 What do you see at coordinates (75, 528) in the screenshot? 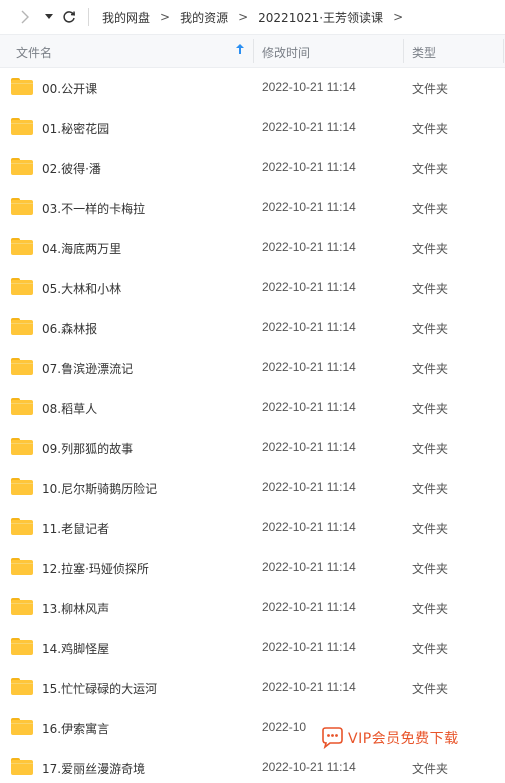
I see `file-name: 11.老鼠记者` at bounding box center [75, 528].